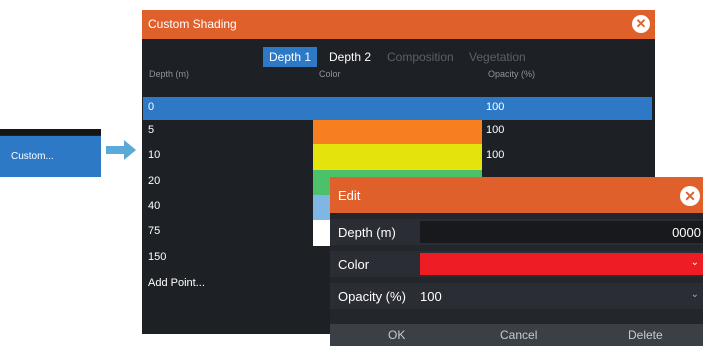 This screenshot has height=346, width=703. Describe the element at coordinates (154, 155) in the screenshot. I see `table-cell-depth: 10` at that location.